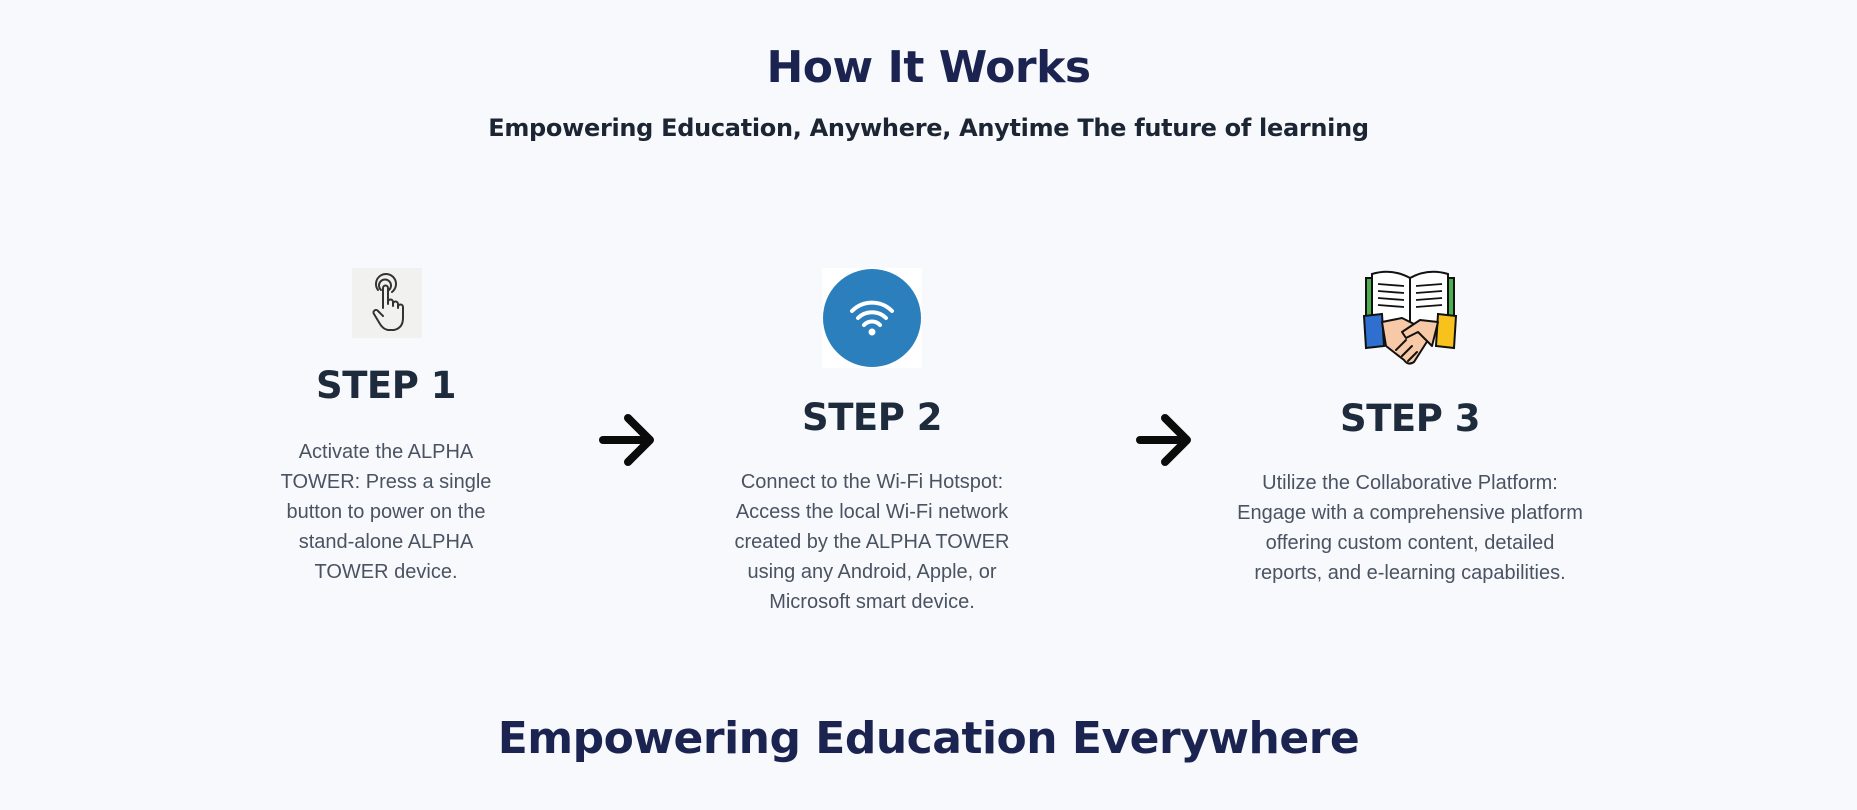  What do you see at coordinates (386, 385) in the screenshot?
I see `step-1-title: STEP 1` at bounding box center [386, 385].